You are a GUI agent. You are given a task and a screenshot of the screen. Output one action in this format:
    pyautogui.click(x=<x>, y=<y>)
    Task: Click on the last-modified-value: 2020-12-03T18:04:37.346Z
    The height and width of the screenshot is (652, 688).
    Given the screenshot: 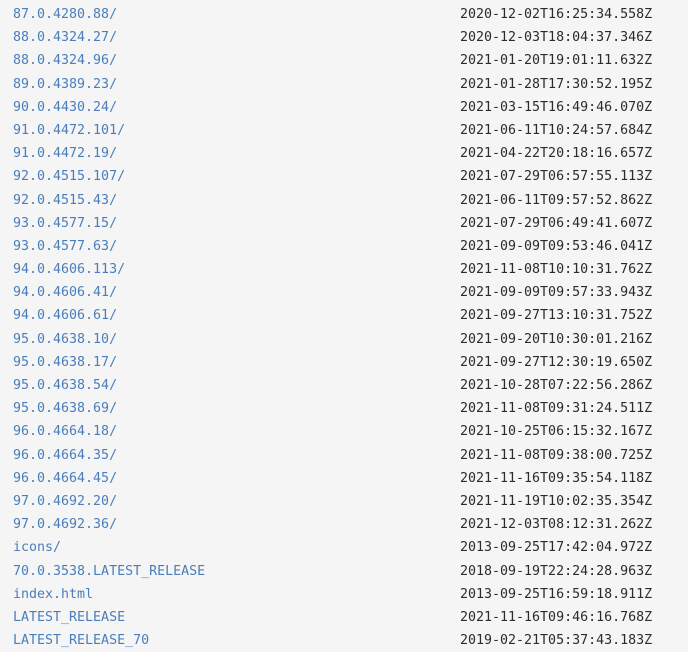 What is the action you would take?
    pyautogui.click(x=556, y=38)
    